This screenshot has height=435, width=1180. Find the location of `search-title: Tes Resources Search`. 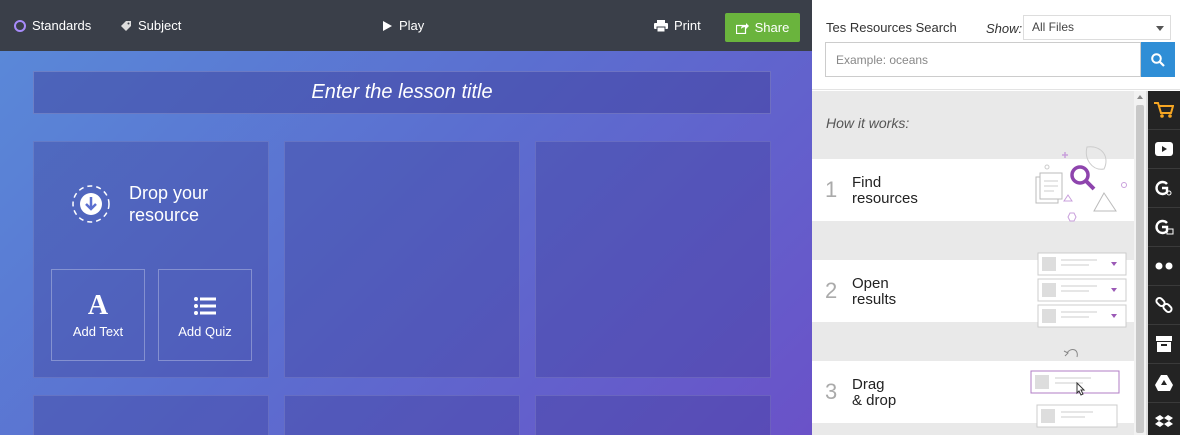

search-title: Tes Resources Search is located at coordinates (891, 27).